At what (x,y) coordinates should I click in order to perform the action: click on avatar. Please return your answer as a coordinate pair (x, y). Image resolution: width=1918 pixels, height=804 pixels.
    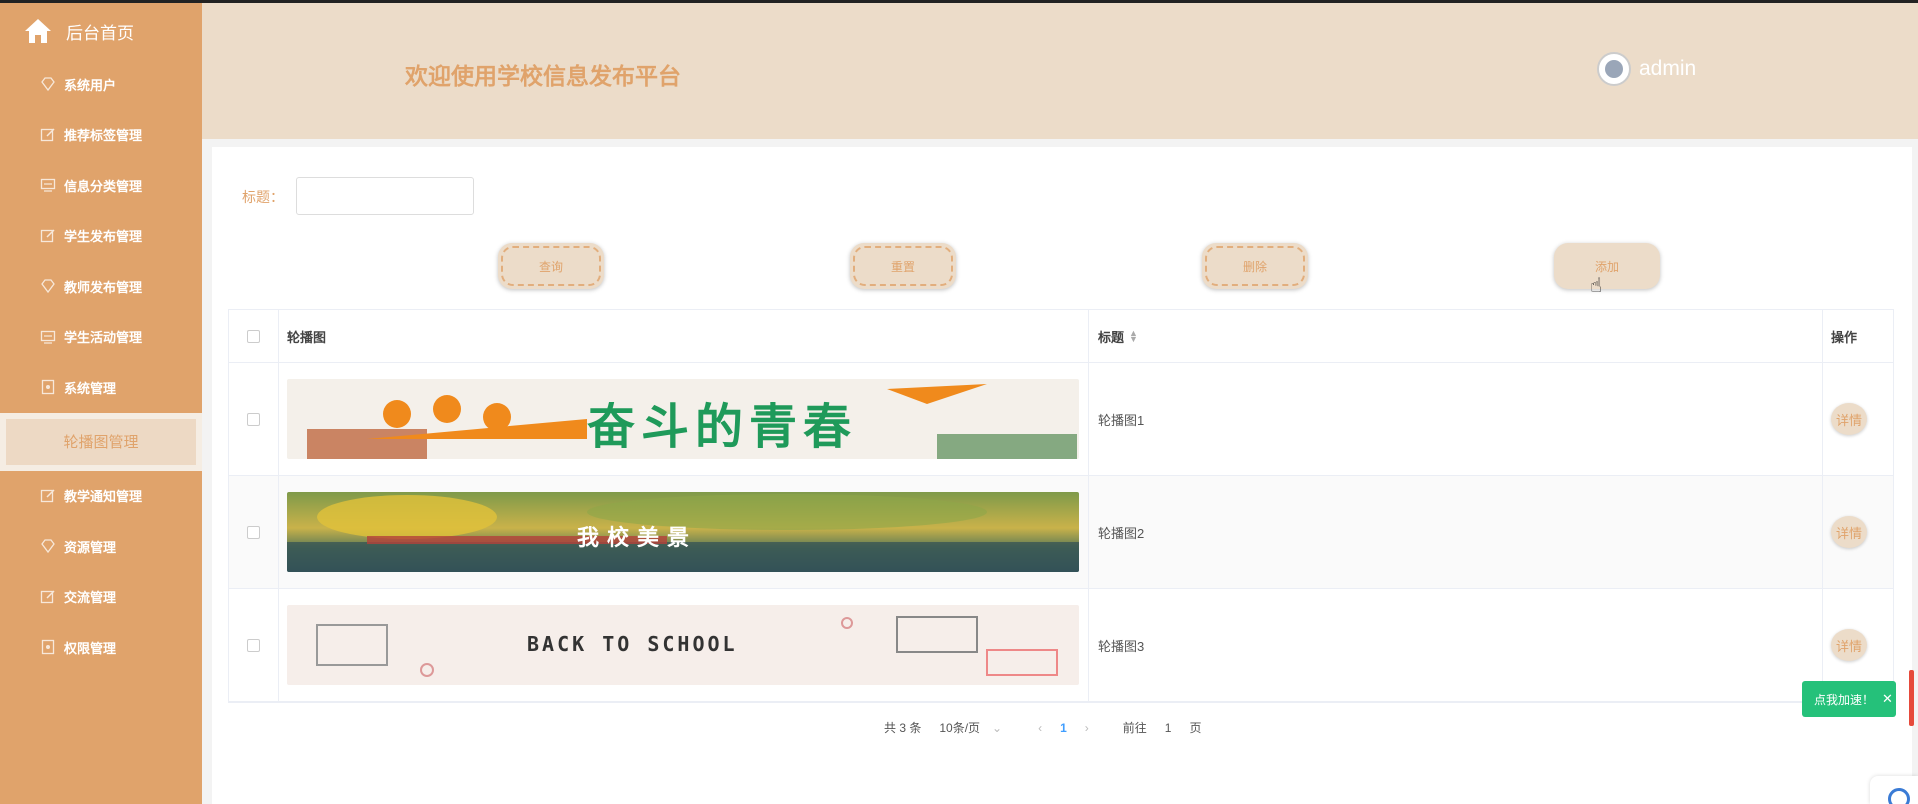
    Looking at the image, I should click on (1614, 69).